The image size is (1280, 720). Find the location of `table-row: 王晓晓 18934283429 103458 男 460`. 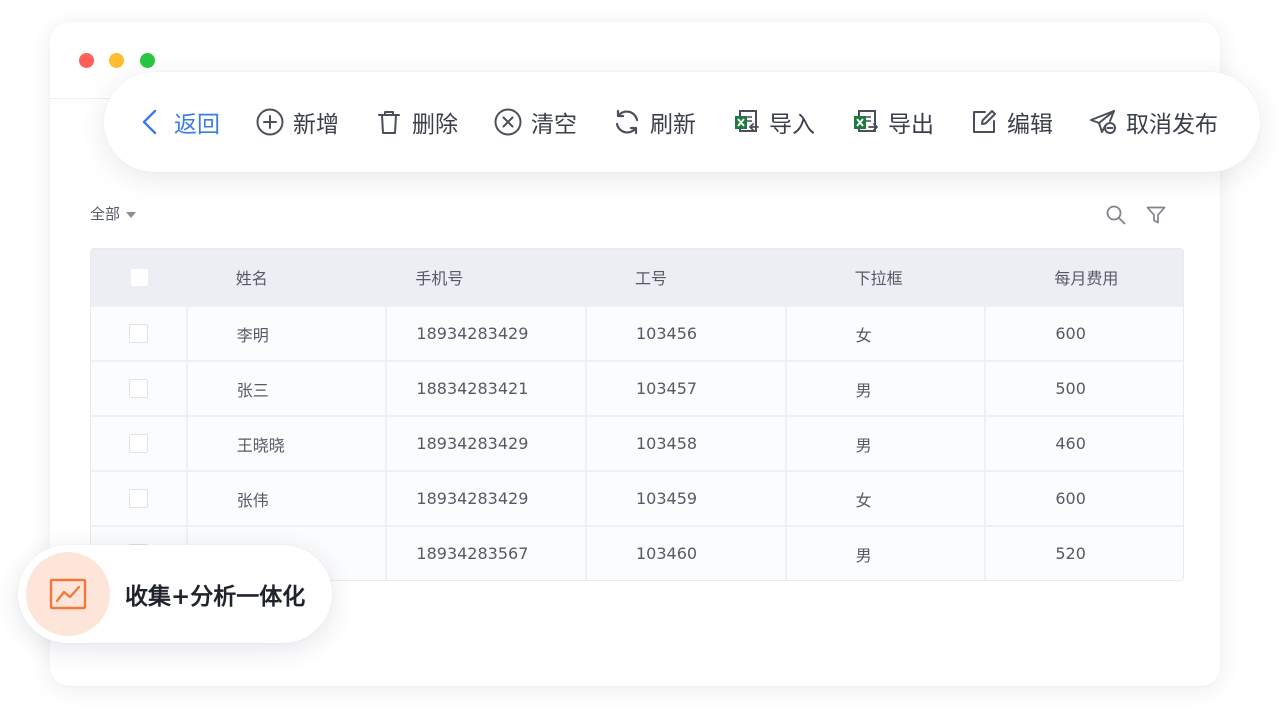

table-row: 王晓晓 18934283429 103458 男 460 is located at coordinates (637, 442).